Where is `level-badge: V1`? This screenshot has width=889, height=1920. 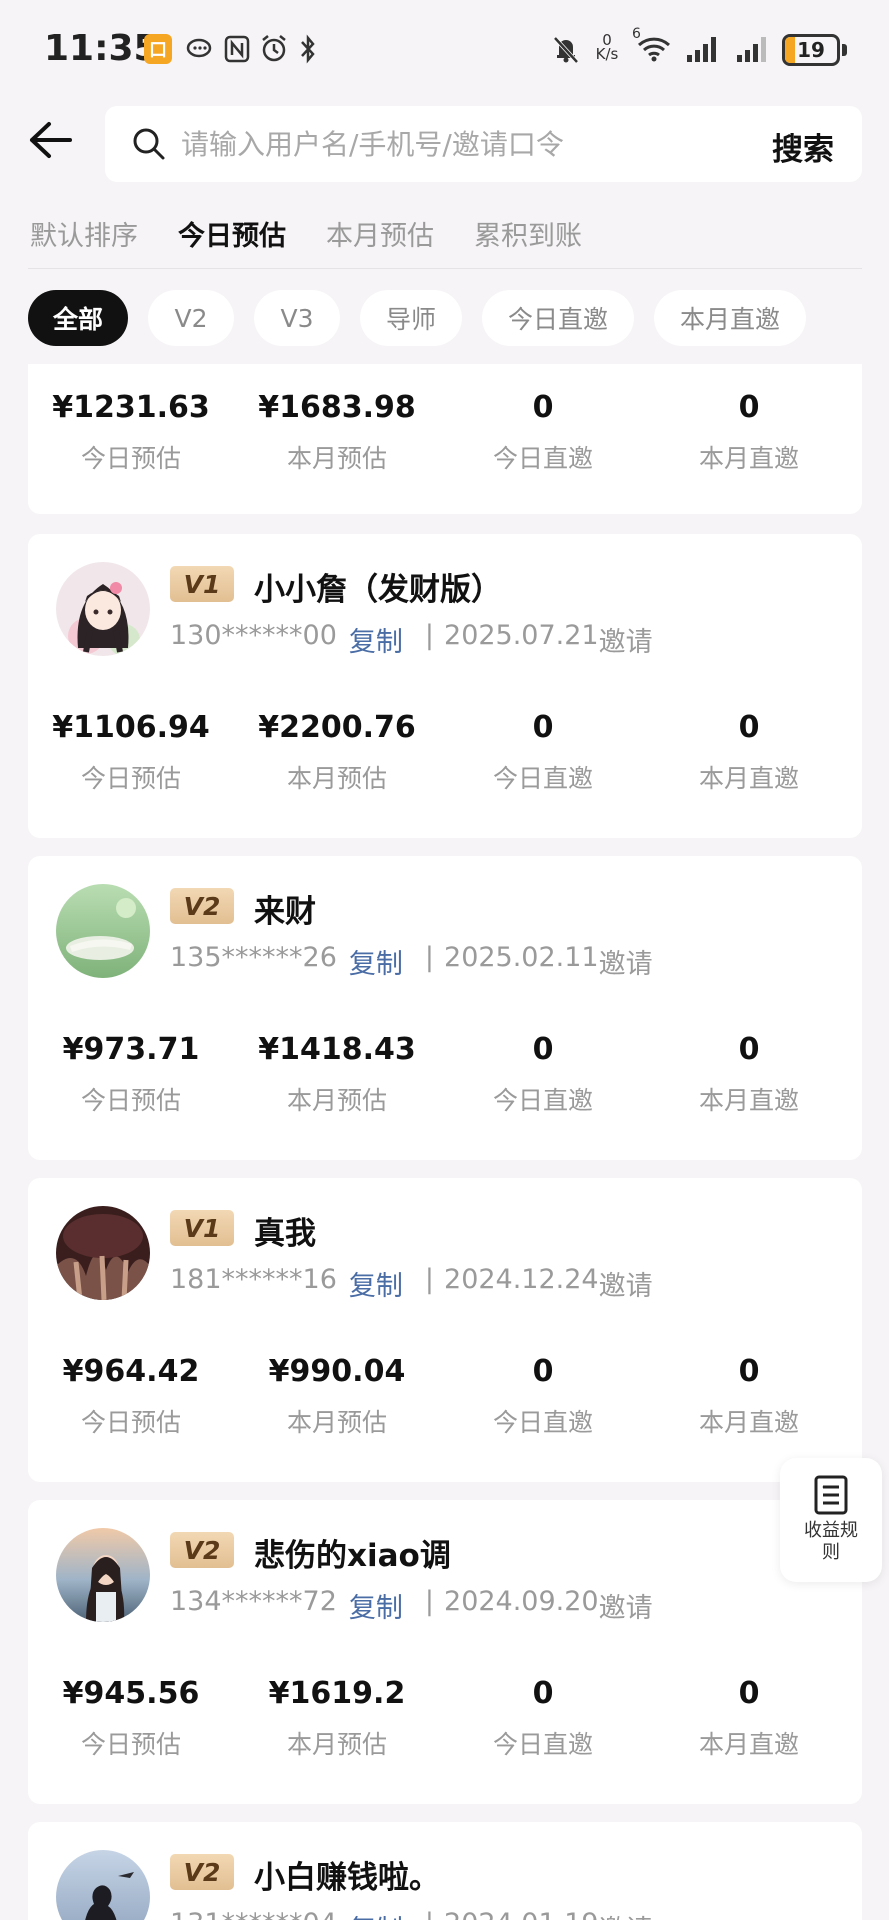
level-badge: V1 is located at coordinates (202, 1228).